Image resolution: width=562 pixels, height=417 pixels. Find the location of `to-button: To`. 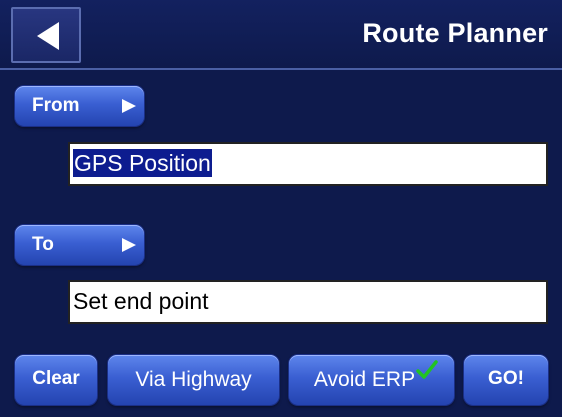

to-button: To is located at coordinates (79, 245).